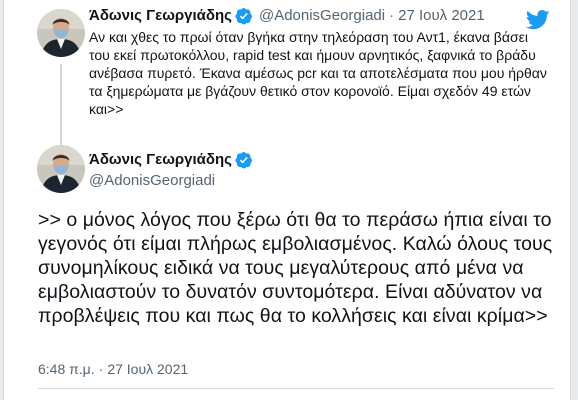  I want to click on author-name-row: Άδωνις Γεωργιάδης, so click(174, 160).